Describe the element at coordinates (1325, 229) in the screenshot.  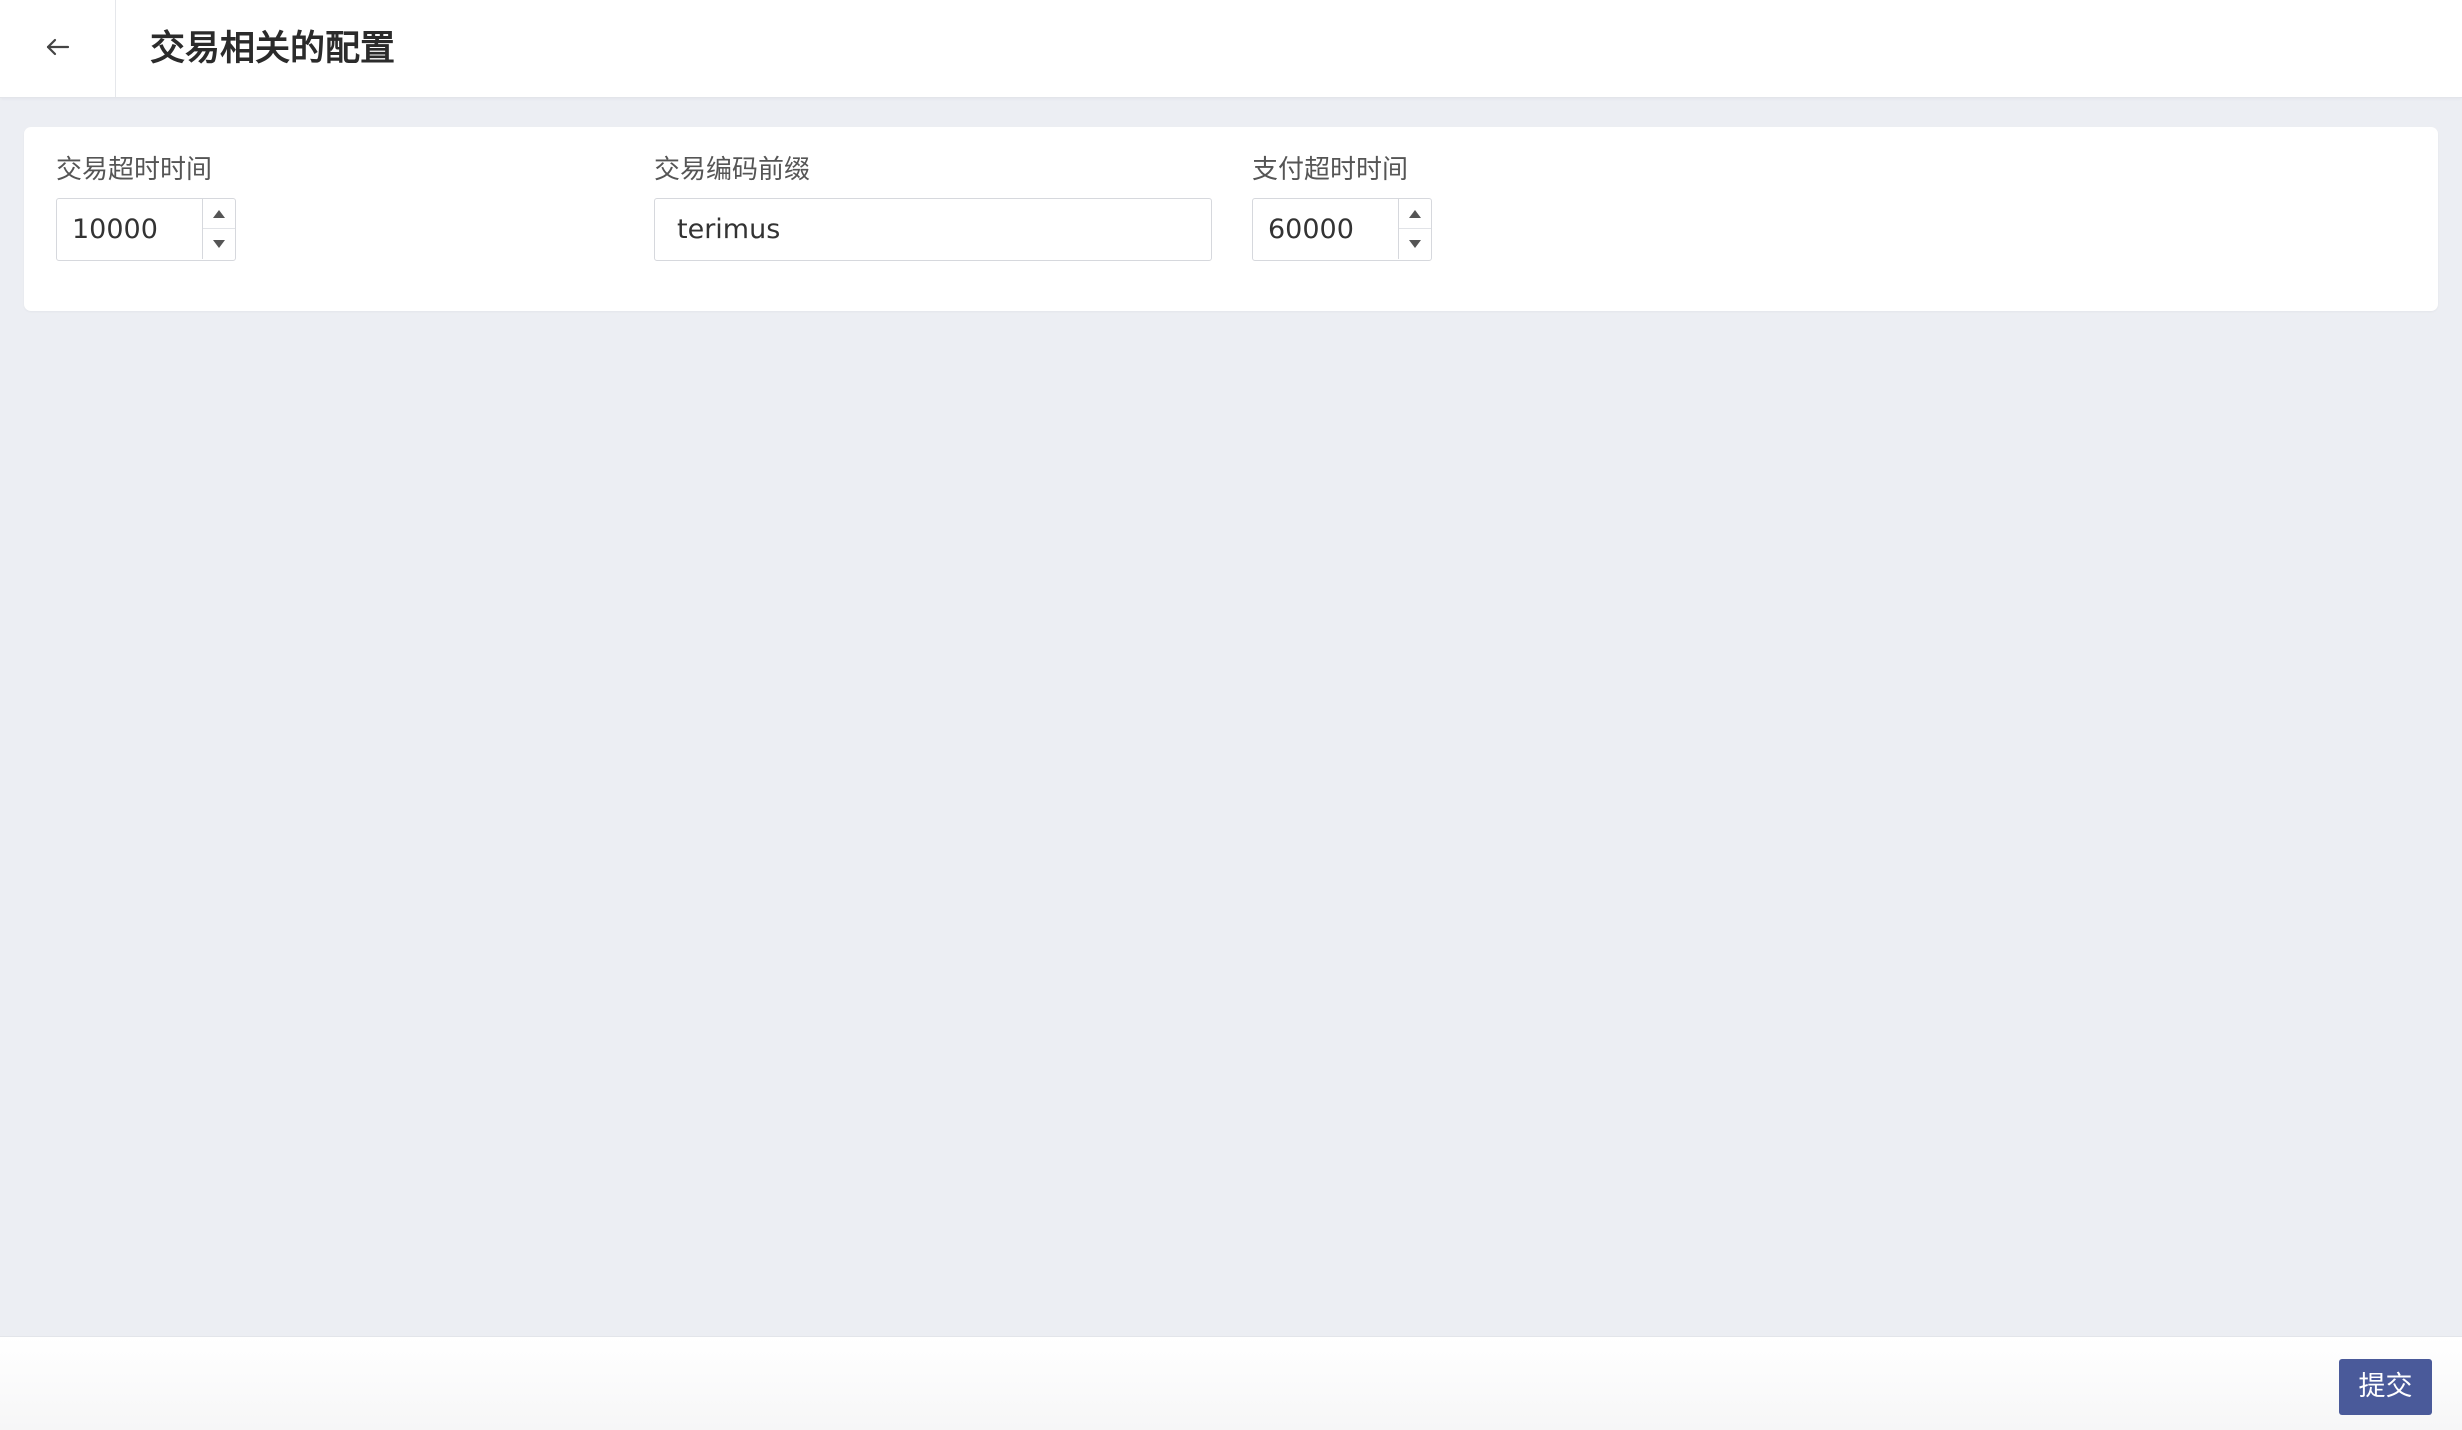
I see `payment-timeout-input` at that location.